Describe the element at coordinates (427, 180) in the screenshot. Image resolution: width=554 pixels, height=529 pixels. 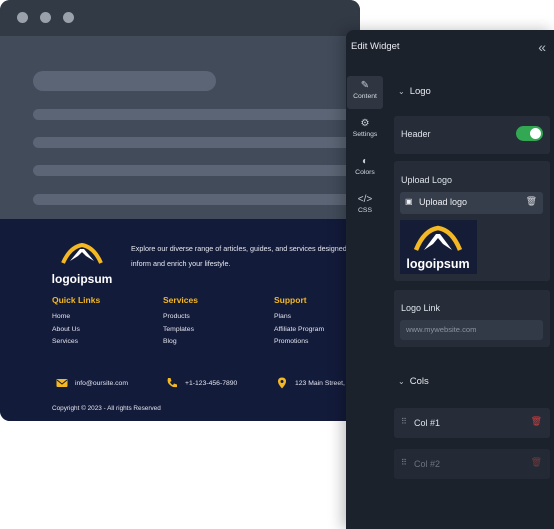
I see `upload-logo-label: Upload Logo` at that location.